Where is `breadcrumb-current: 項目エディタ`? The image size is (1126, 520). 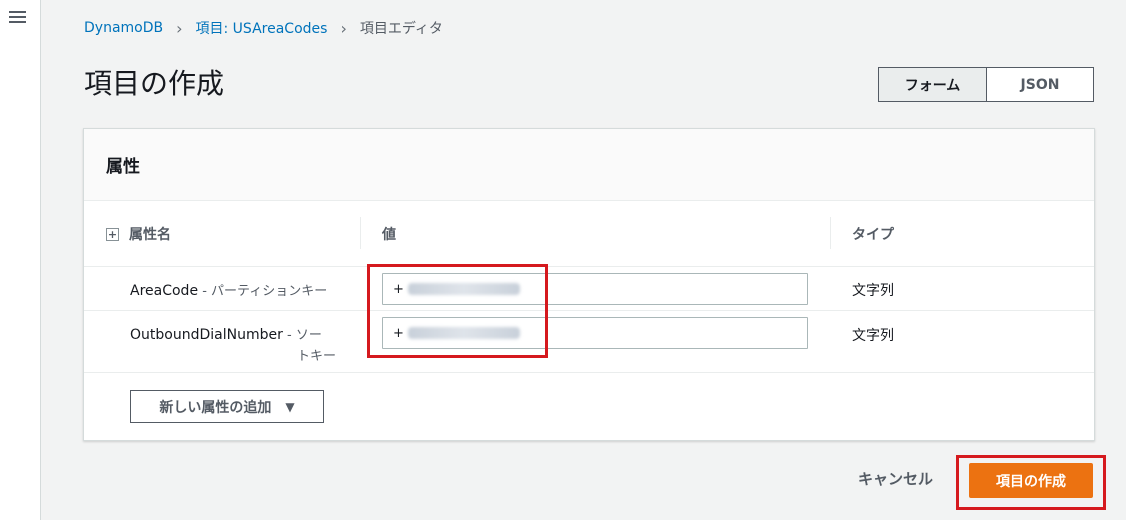
breadcrumb-current: 項目エディタ is located at coordinates (401, 29).